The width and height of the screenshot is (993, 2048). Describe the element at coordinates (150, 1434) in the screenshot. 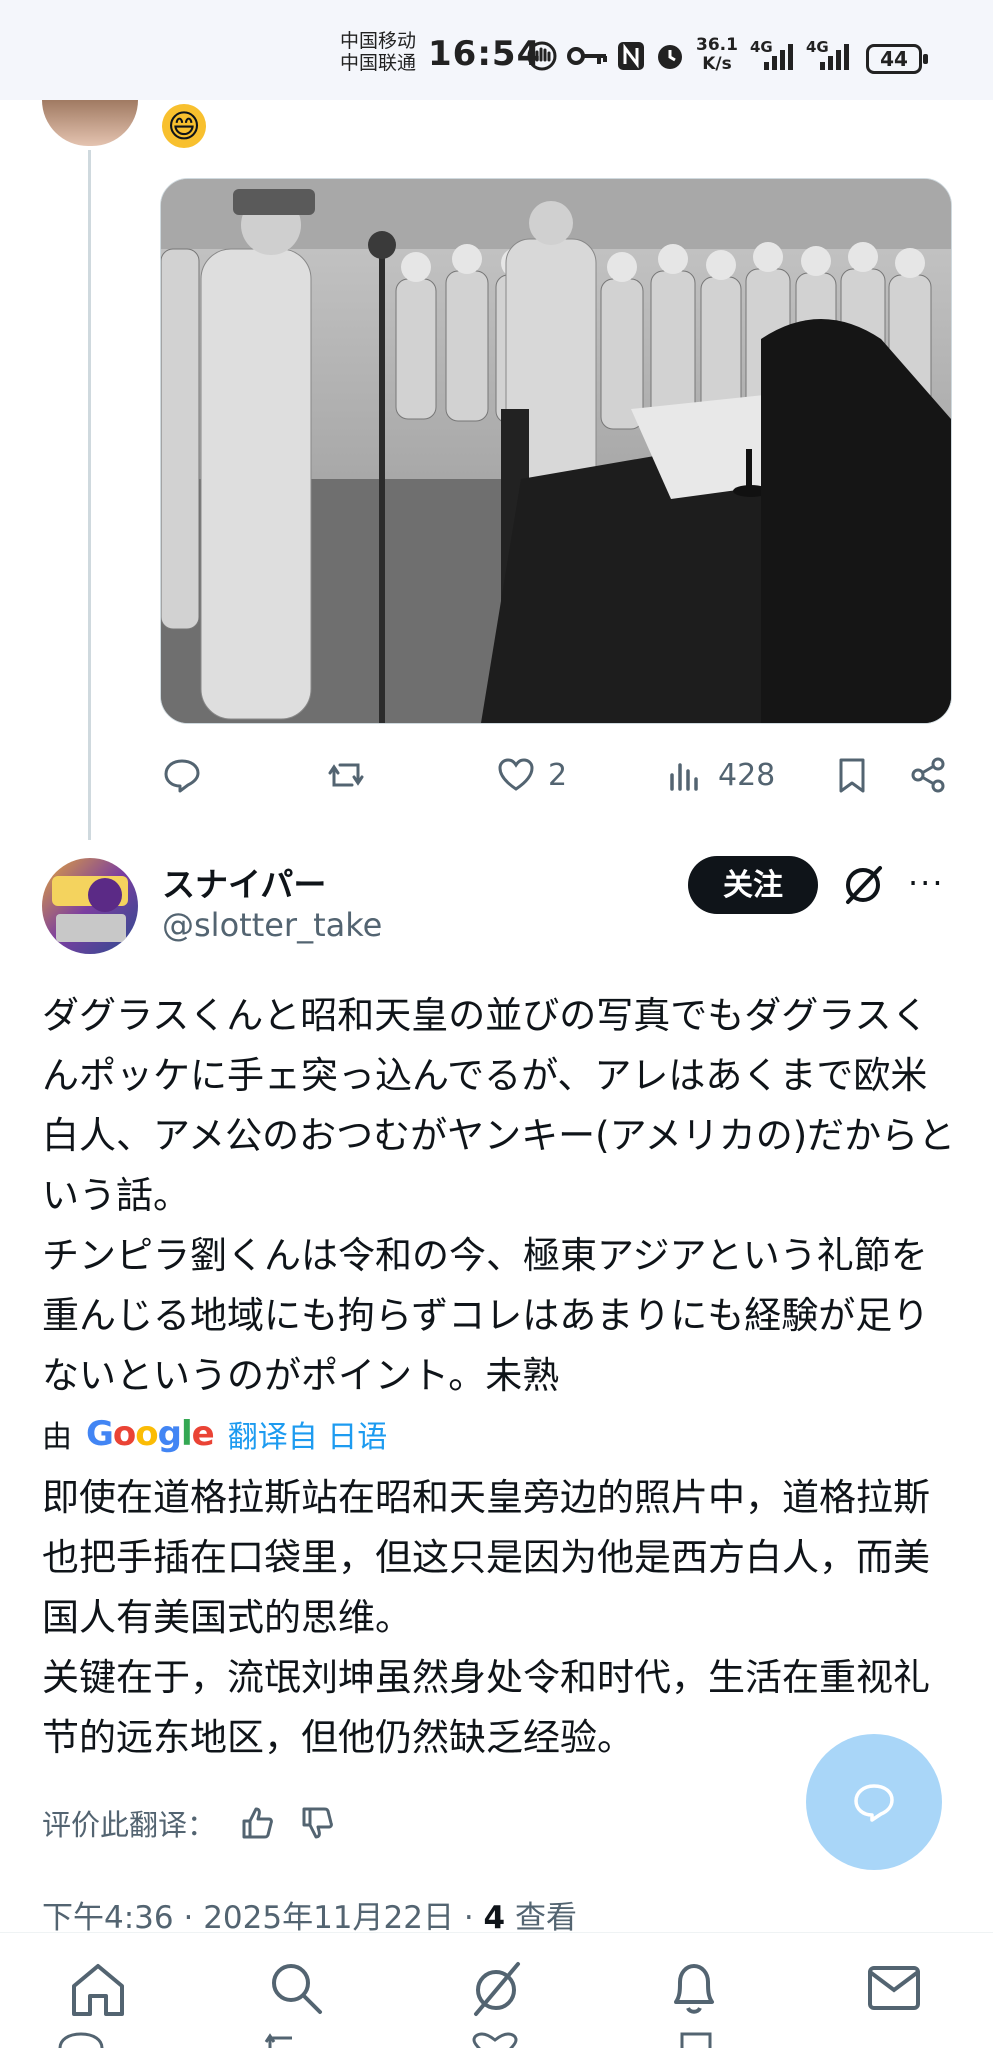

I see `google-logo: Google` at that location.